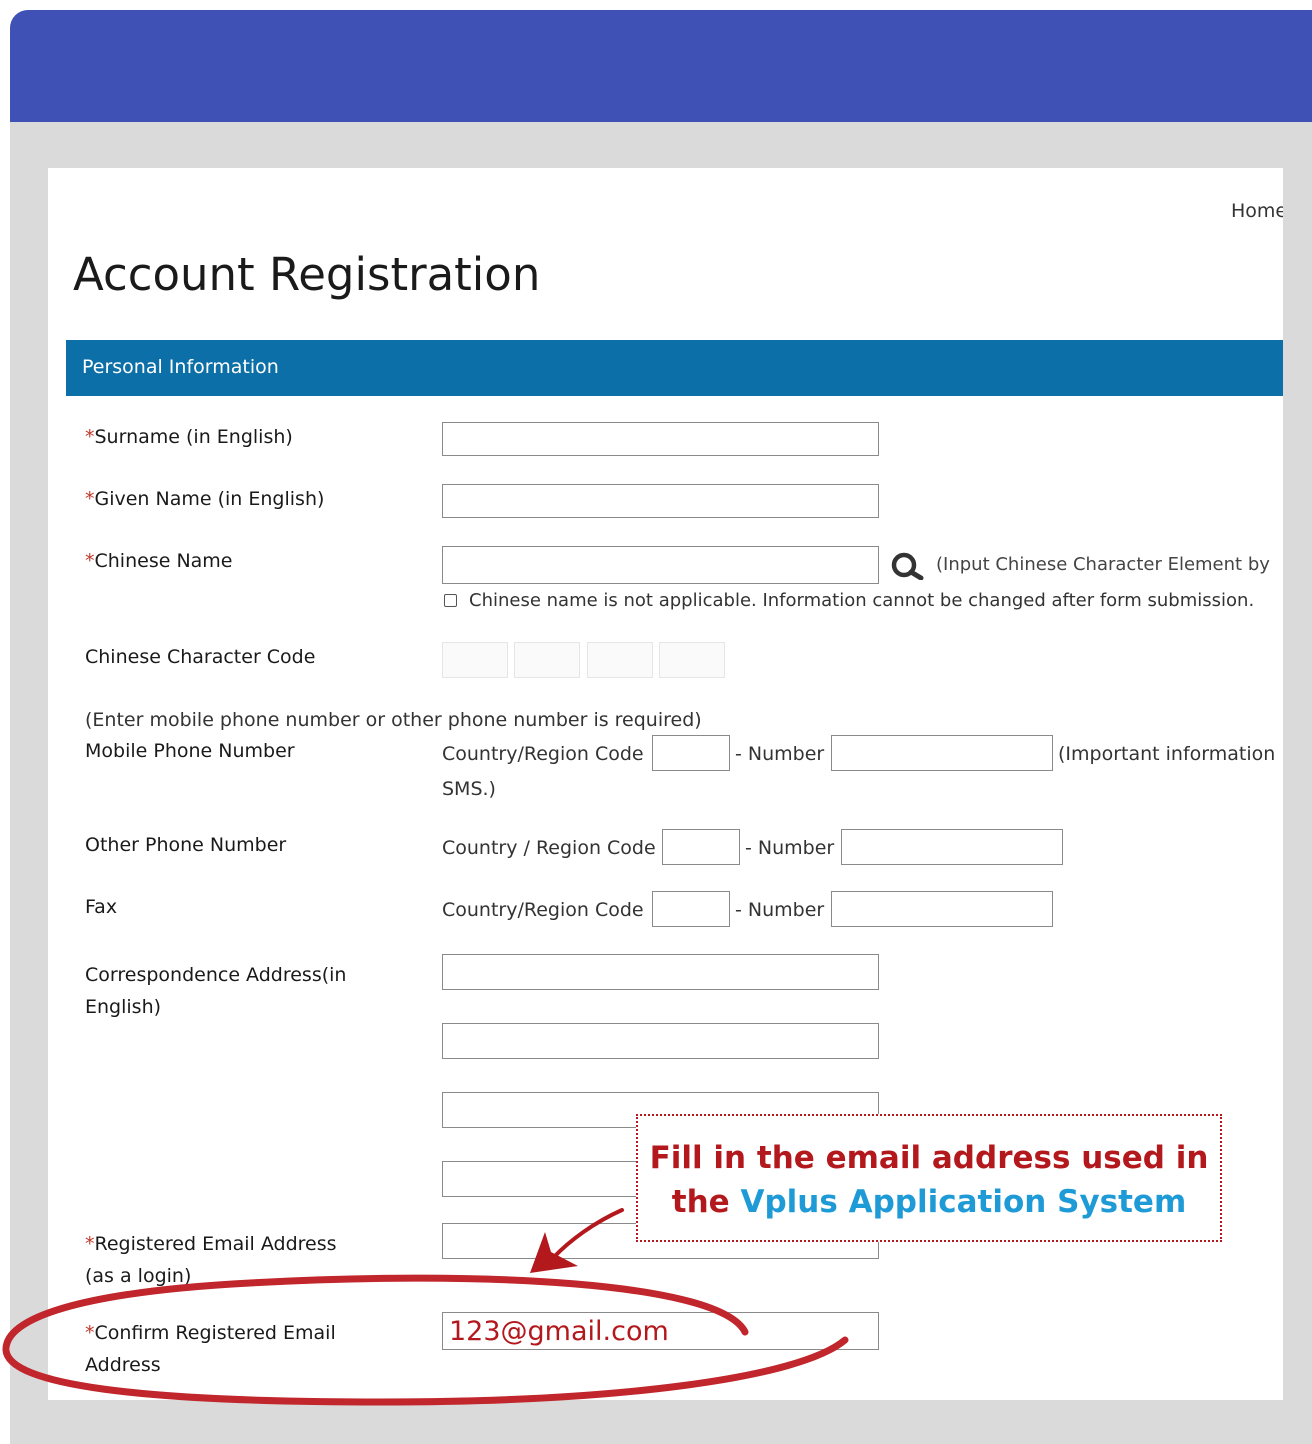 Image resolution: width=1312 pixels, height=1444 pixels. I want to click on fax-code-input, so click(691, 909).